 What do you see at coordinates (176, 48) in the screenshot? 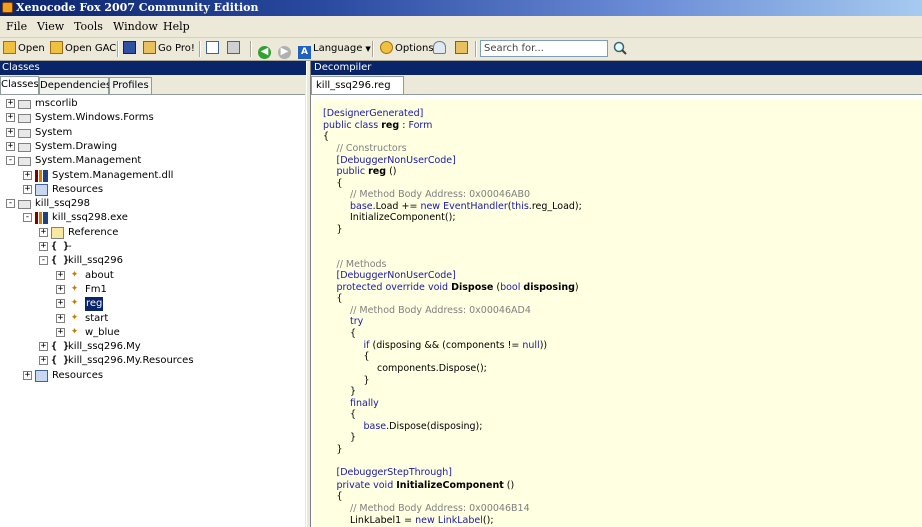
I see `go-pro-label: Go Pro!` at bounding box center [176, 48].